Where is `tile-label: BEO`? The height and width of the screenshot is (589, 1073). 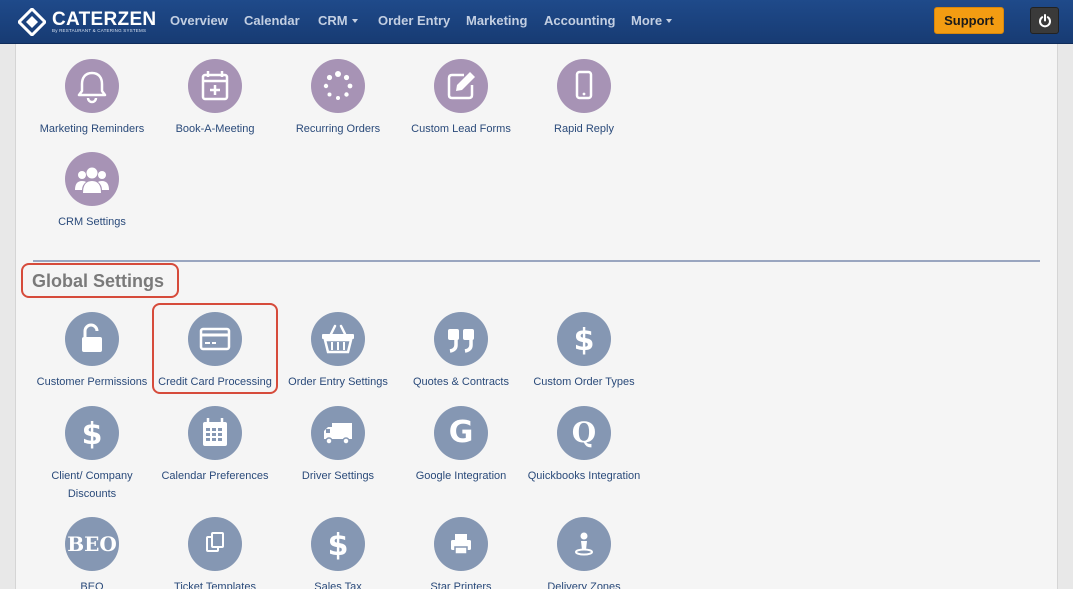
tile-label: BEO is located at coordinates (92, 585).